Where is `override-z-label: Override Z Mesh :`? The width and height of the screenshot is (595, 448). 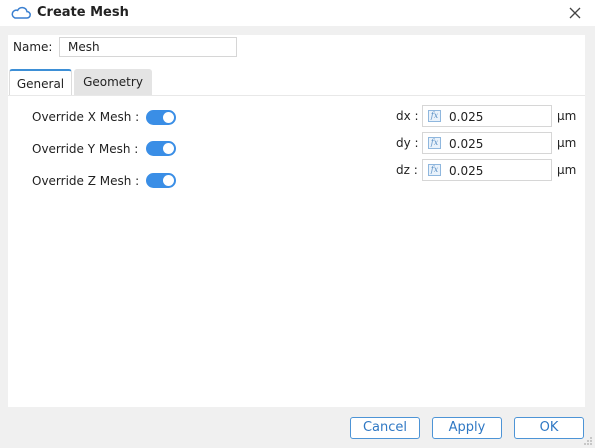
override-z-label: Override Z Mesh : is located at coordinates (86, 181).